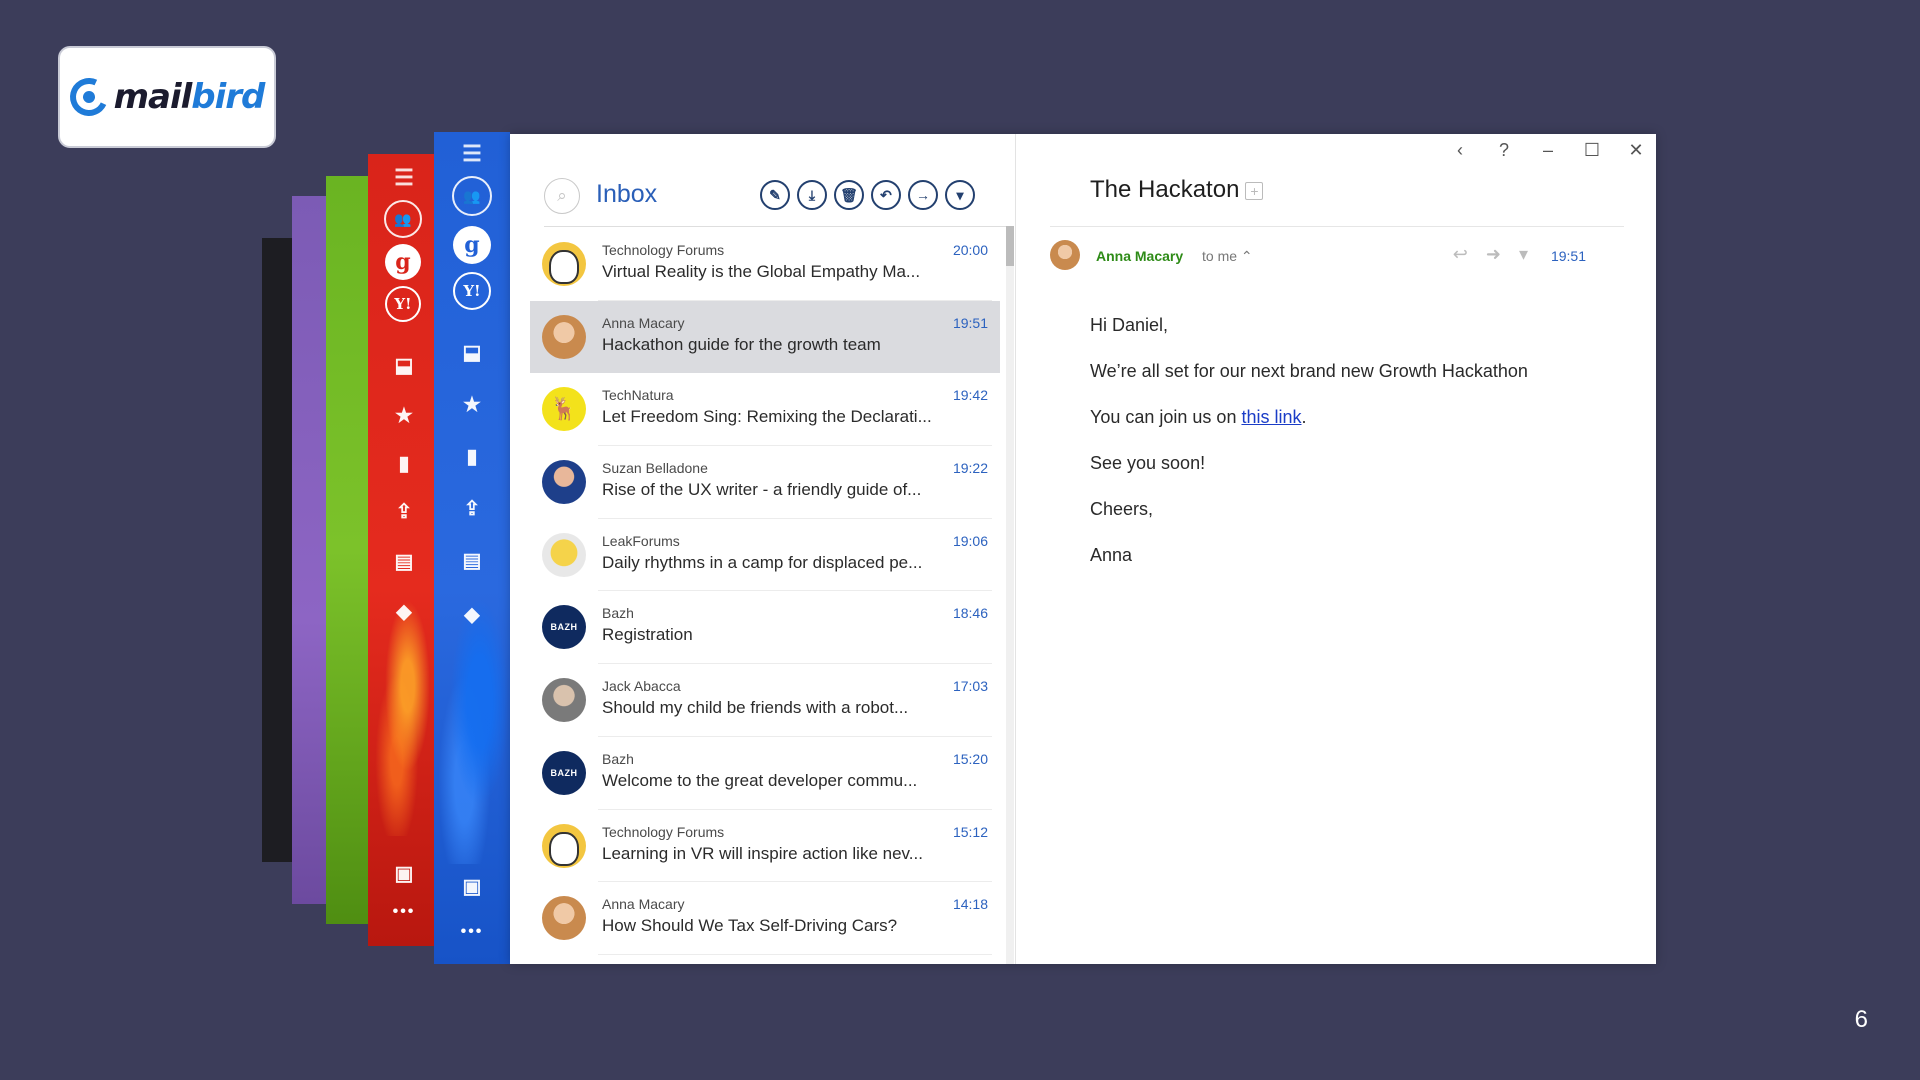  I want to click on forward-icon: →, so click(923, 195).